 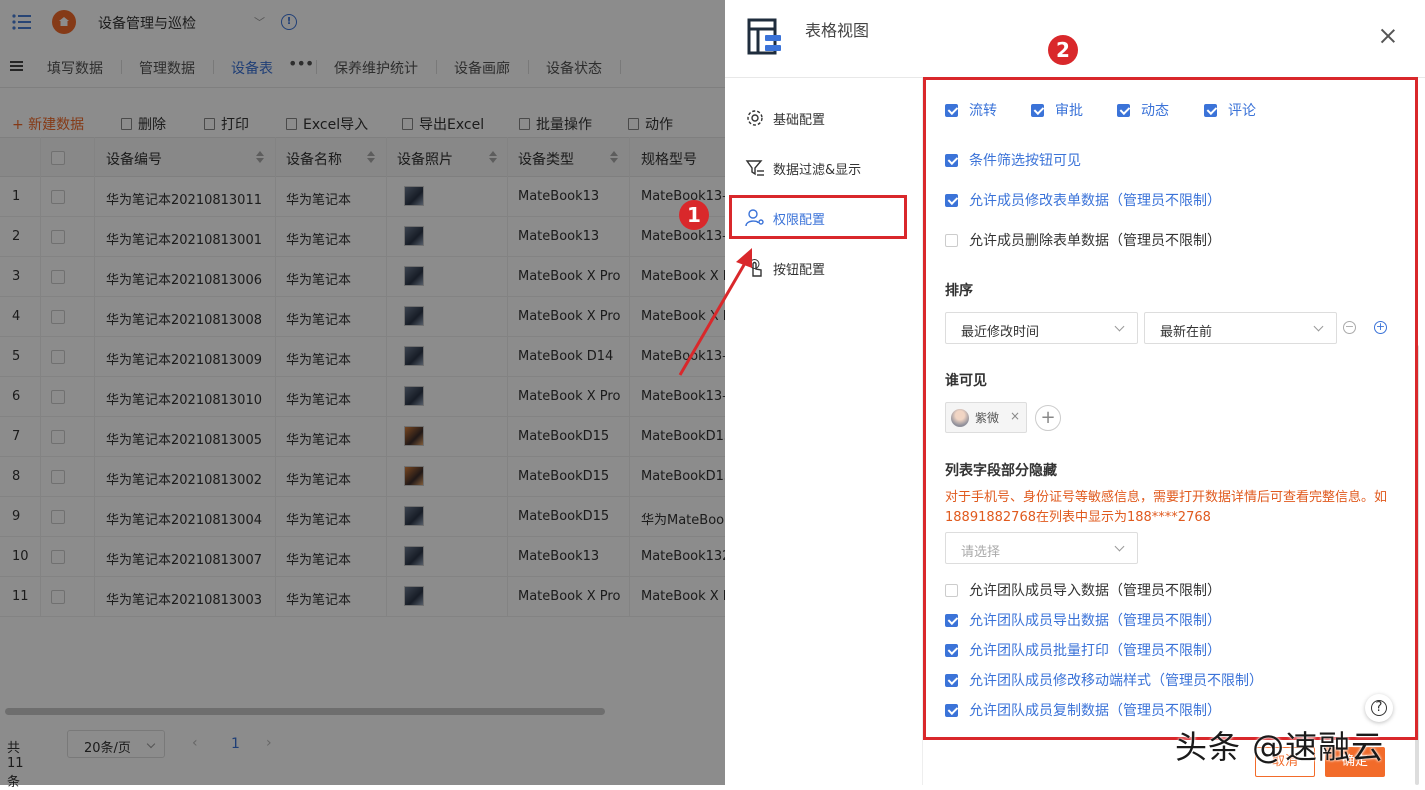 What do you see at coordinates (817, 170) in the screenshot?
I see `sidebar-item-label: 数据过滤&显示` at bounding box center [817, 170].